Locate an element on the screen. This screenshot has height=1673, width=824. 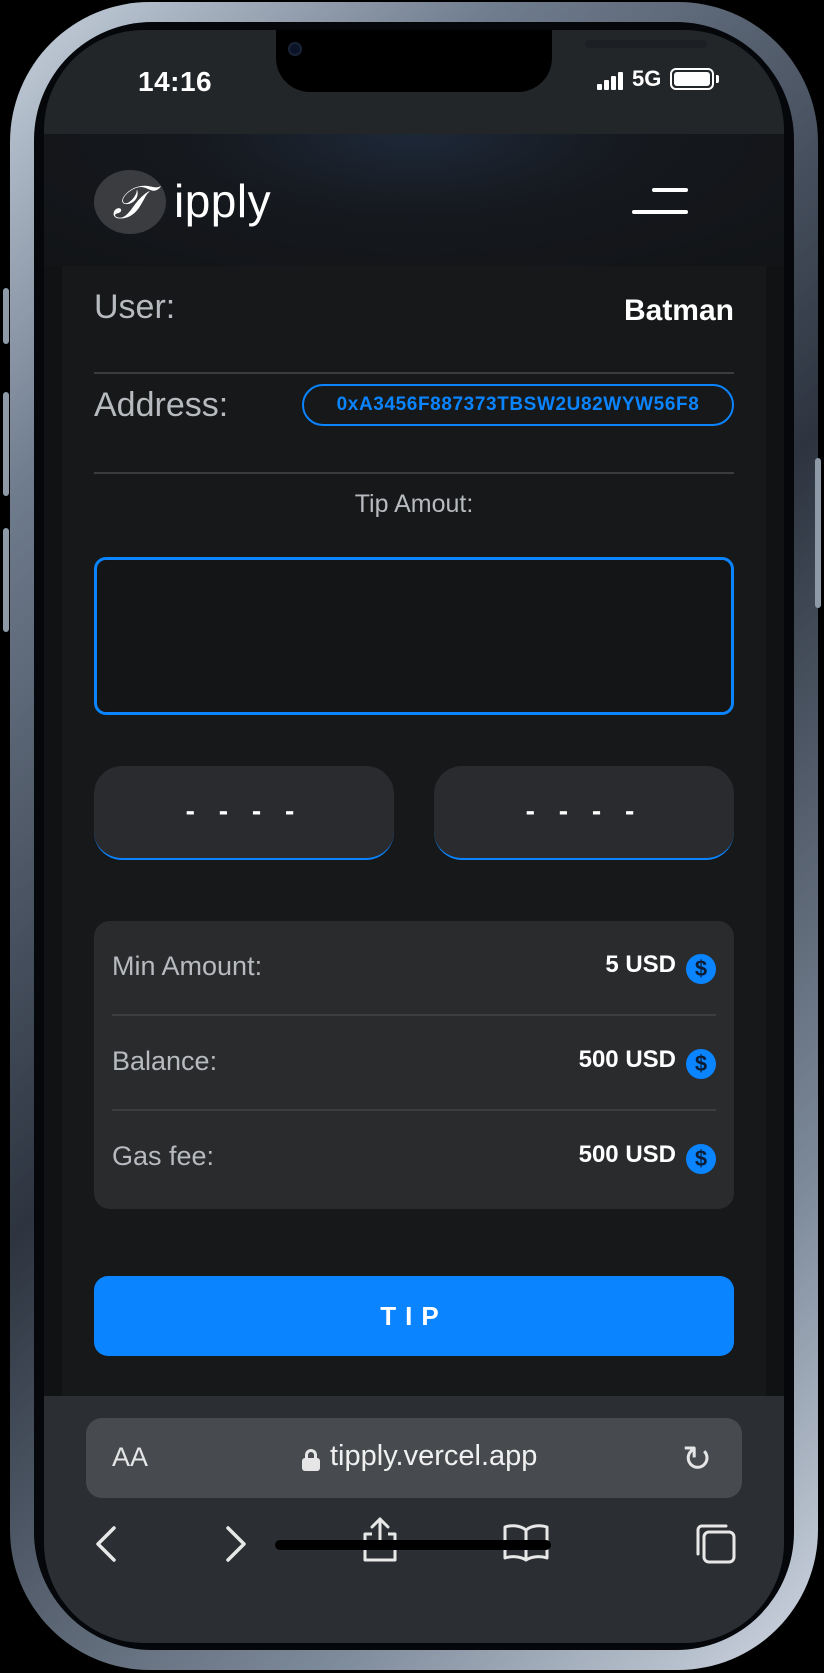
battery-icon is located at coordinates (692, 79).